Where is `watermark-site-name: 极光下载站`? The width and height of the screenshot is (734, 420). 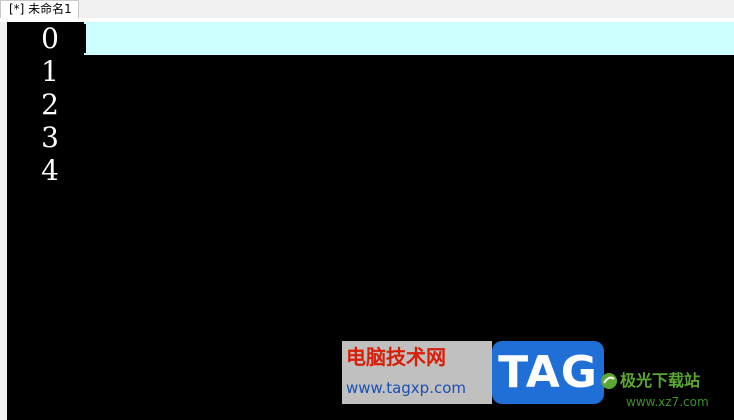
watermark-site-name: 极光下载站 is located at coordinates (660, 380).